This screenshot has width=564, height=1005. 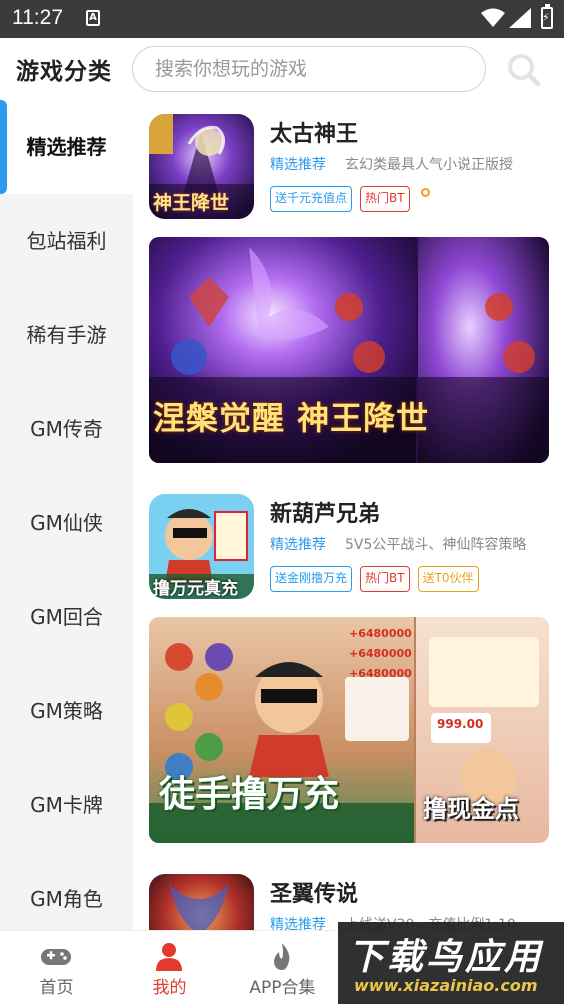 I want to click on banner-caption: 涅槃觉醒 神王降世, so click(x=291, y=418).